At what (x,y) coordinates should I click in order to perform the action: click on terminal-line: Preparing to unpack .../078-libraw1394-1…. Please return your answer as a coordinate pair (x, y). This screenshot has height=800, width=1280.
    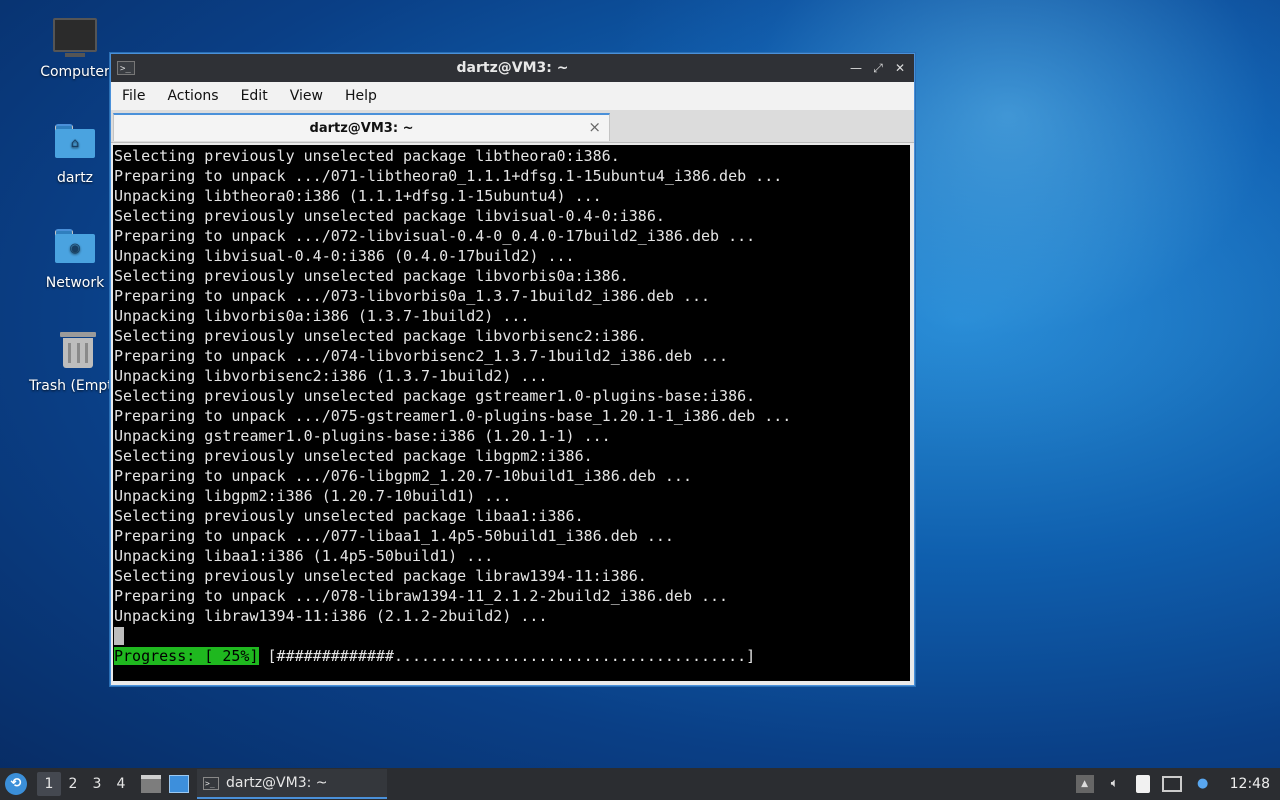
    Looking at the image, I should click on (421, 596).